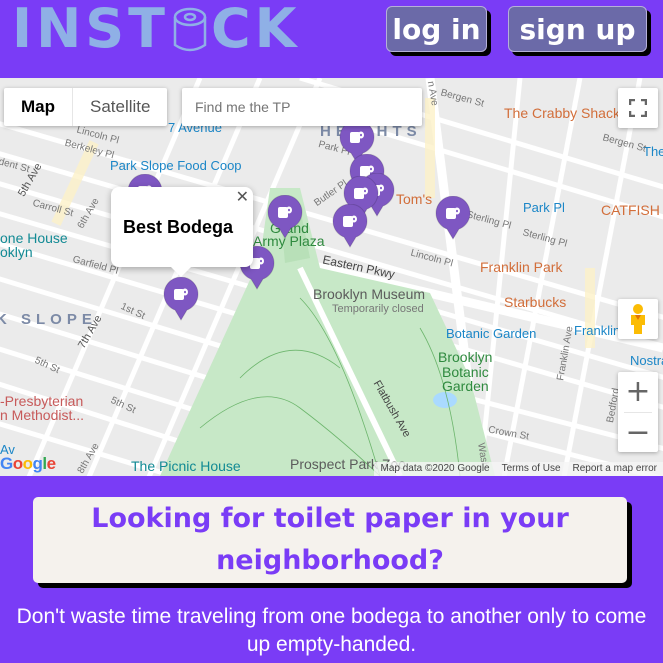  What do you see at coordinates (28, 464) in the screenshot?
I see `google-logo: Google` at bounding box center [28, 464].